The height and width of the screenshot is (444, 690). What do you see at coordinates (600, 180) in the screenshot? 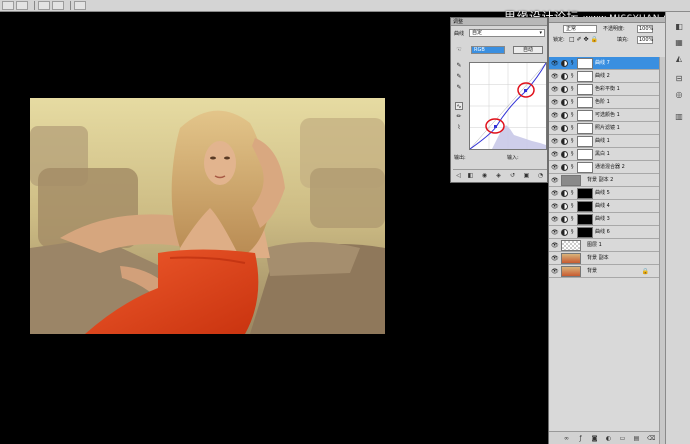
I see `layer-name: 背景 副本 2` at bounding box center [600, 180].